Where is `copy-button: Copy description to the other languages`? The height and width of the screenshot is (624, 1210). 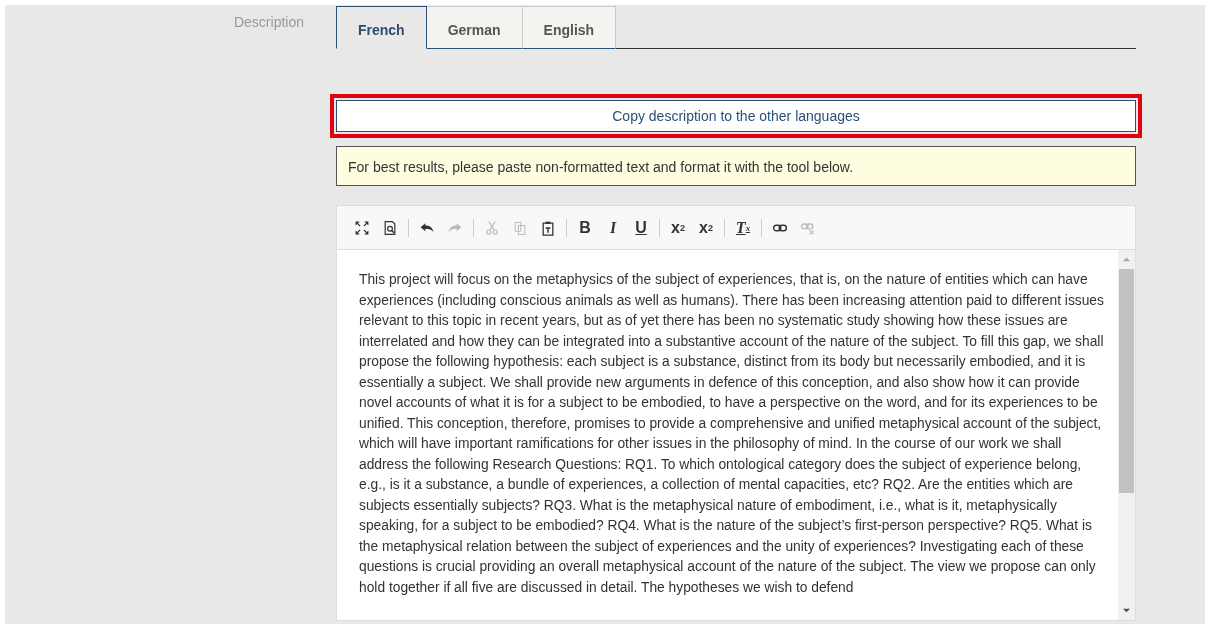 copy-button: Copy description to the other languages is located at coordinates (736, 116).